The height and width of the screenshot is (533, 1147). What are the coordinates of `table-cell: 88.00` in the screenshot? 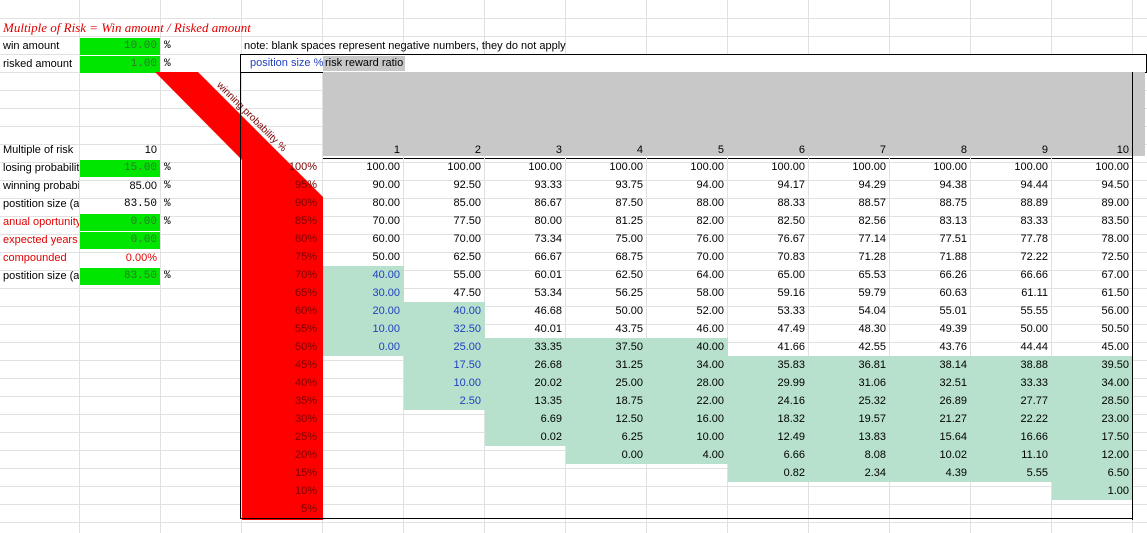 It's located at (710, 203).